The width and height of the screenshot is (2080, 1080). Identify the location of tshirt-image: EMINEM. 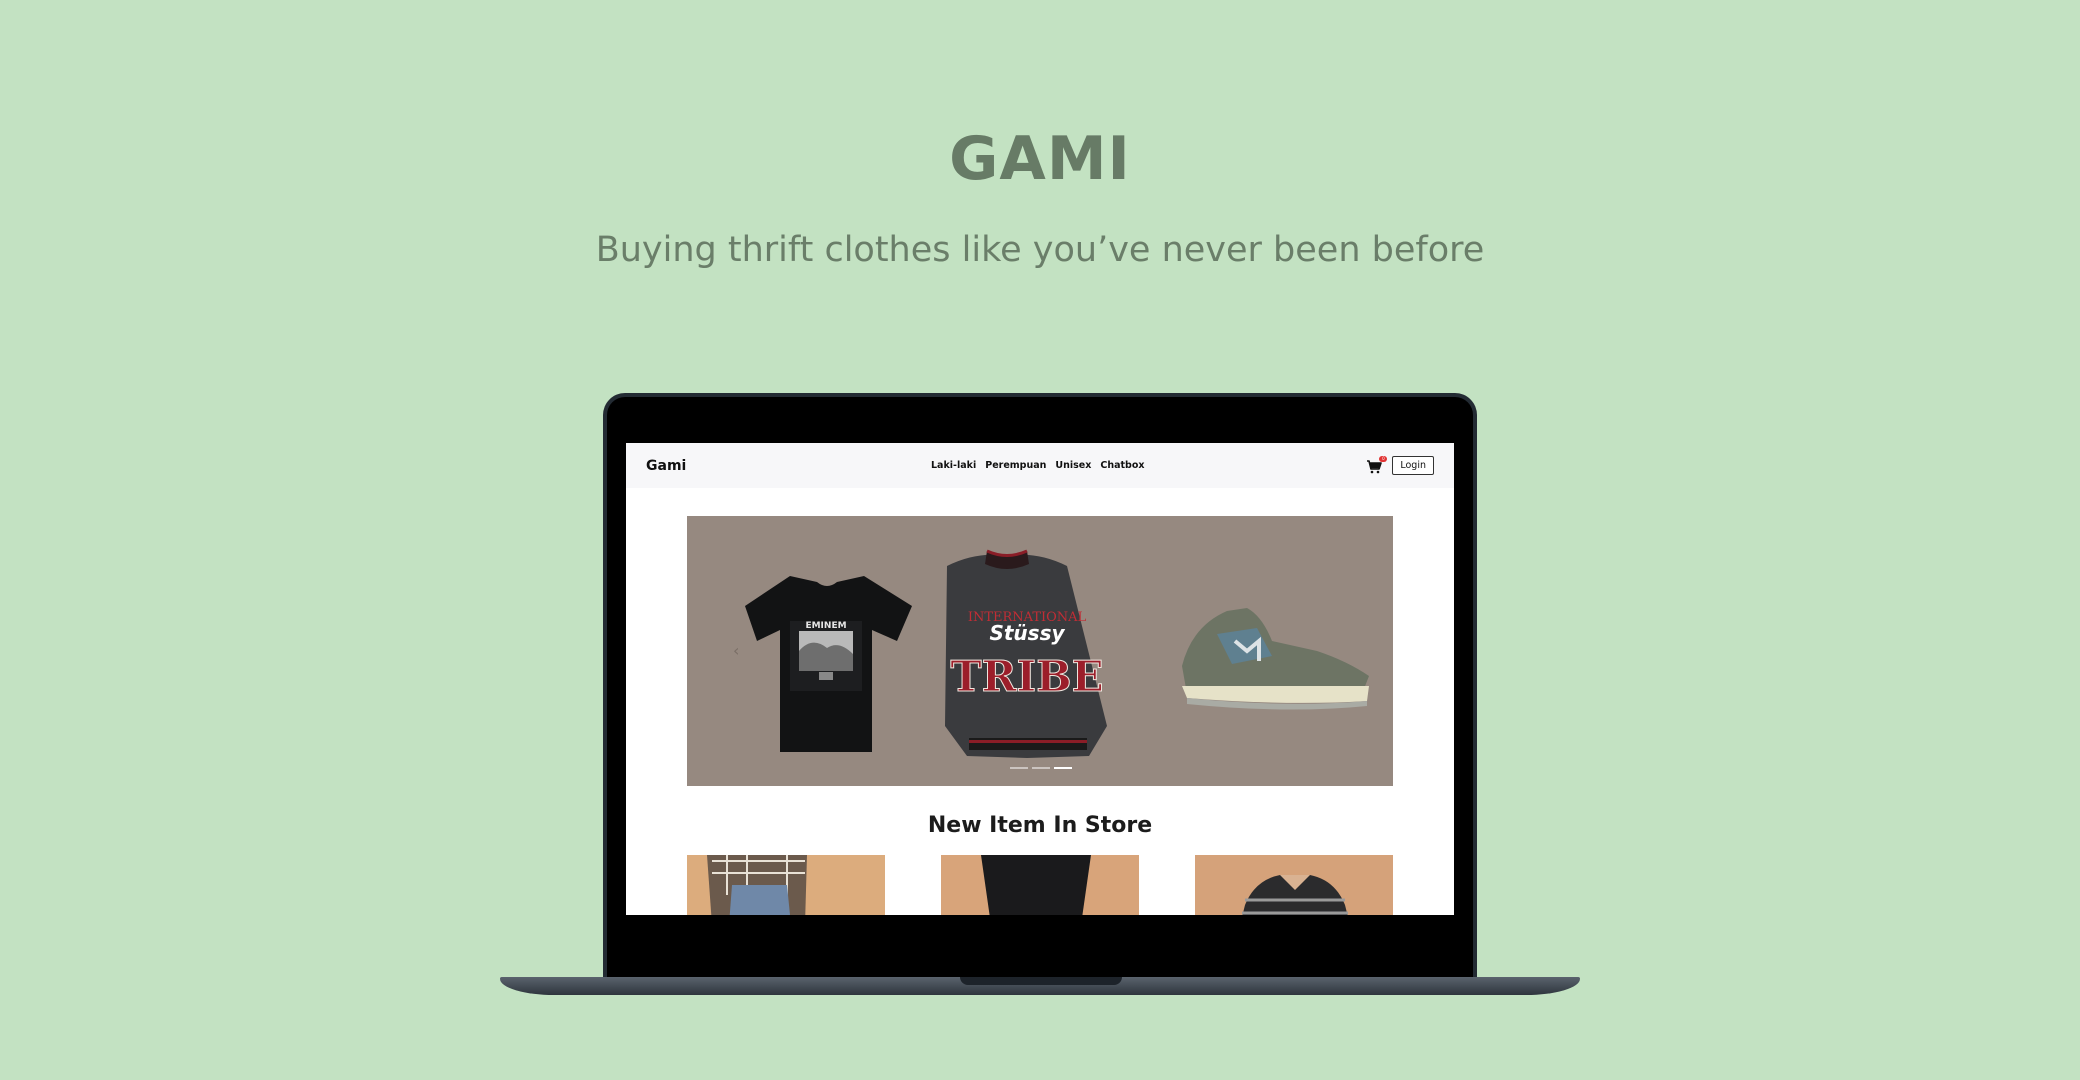
(828, 664).